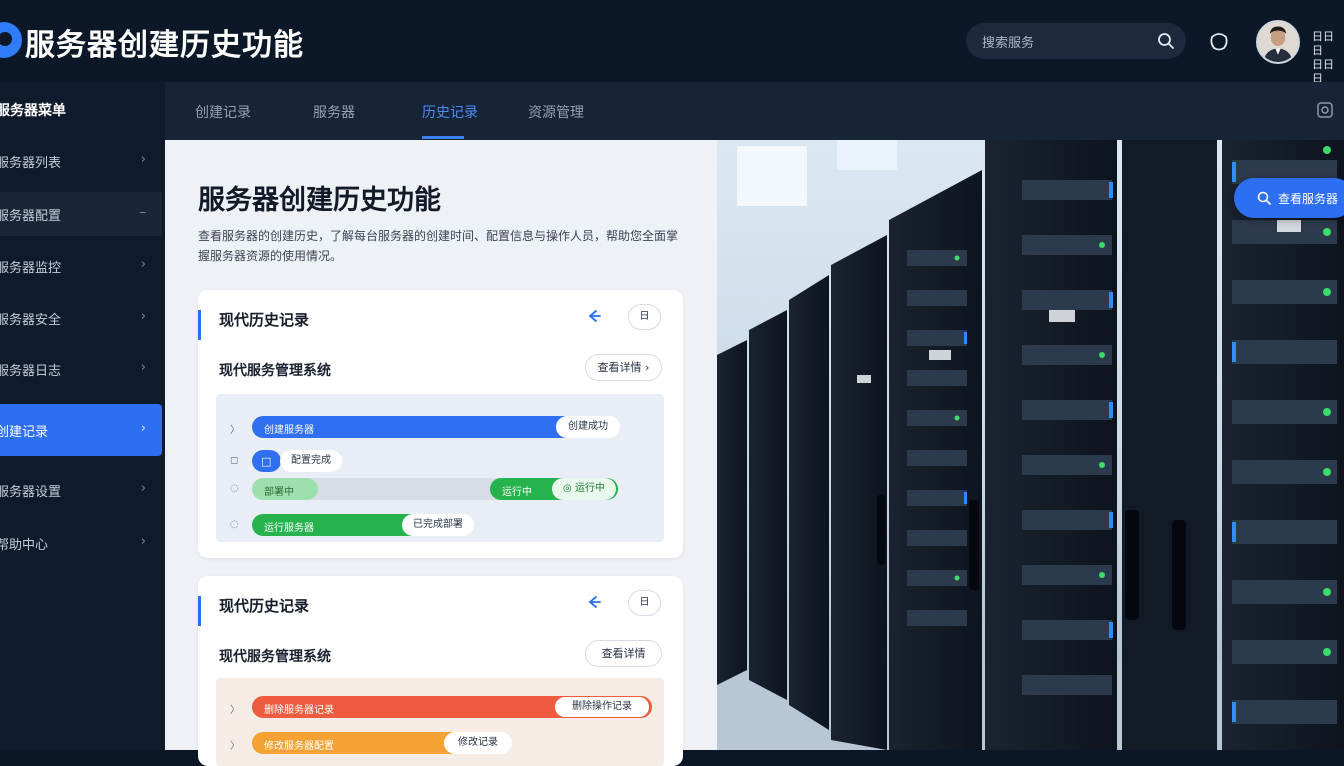  What do you see at coordinates (440, 708) in the screenshot?
I see `timeline-row: 〉 删除服务器记录 删除操作记录` at bounding box center [440, 708].